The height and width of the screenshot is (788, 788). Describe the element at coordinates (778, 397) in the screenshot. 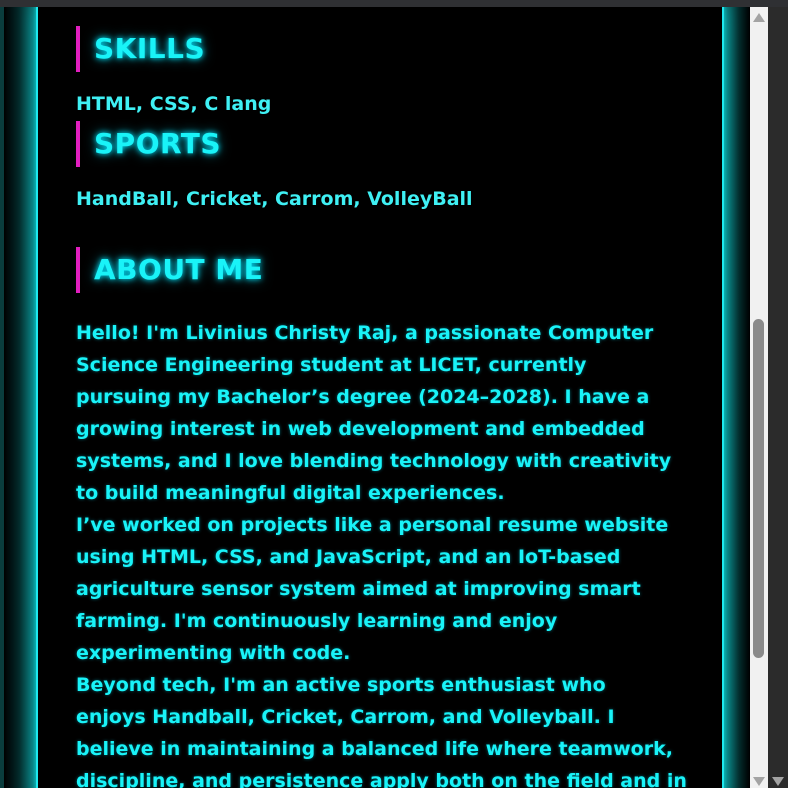

I see `outer-scrollbar` at that location.